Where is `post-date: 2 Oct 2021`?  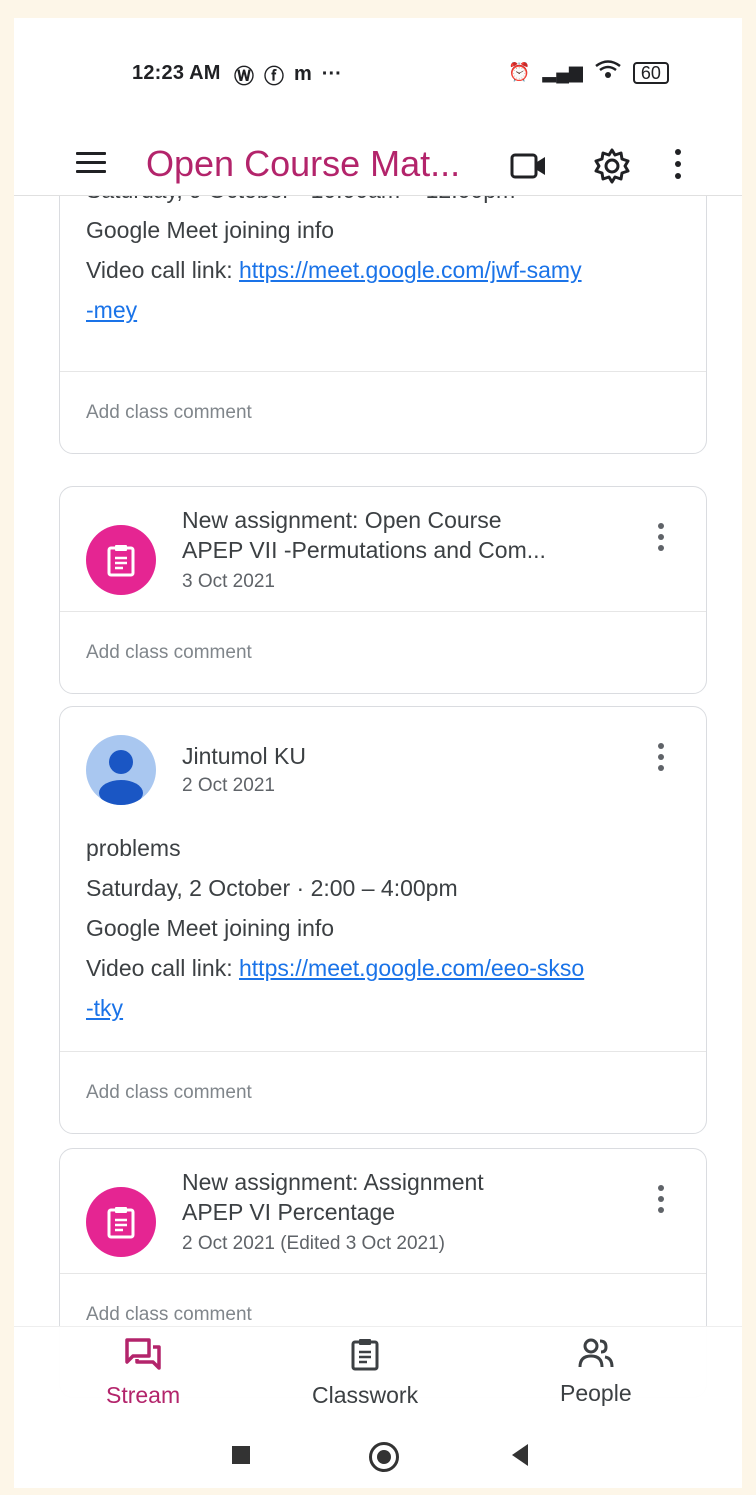 post-date: 2 Oct 2021 is located at coordinates (228, 785).